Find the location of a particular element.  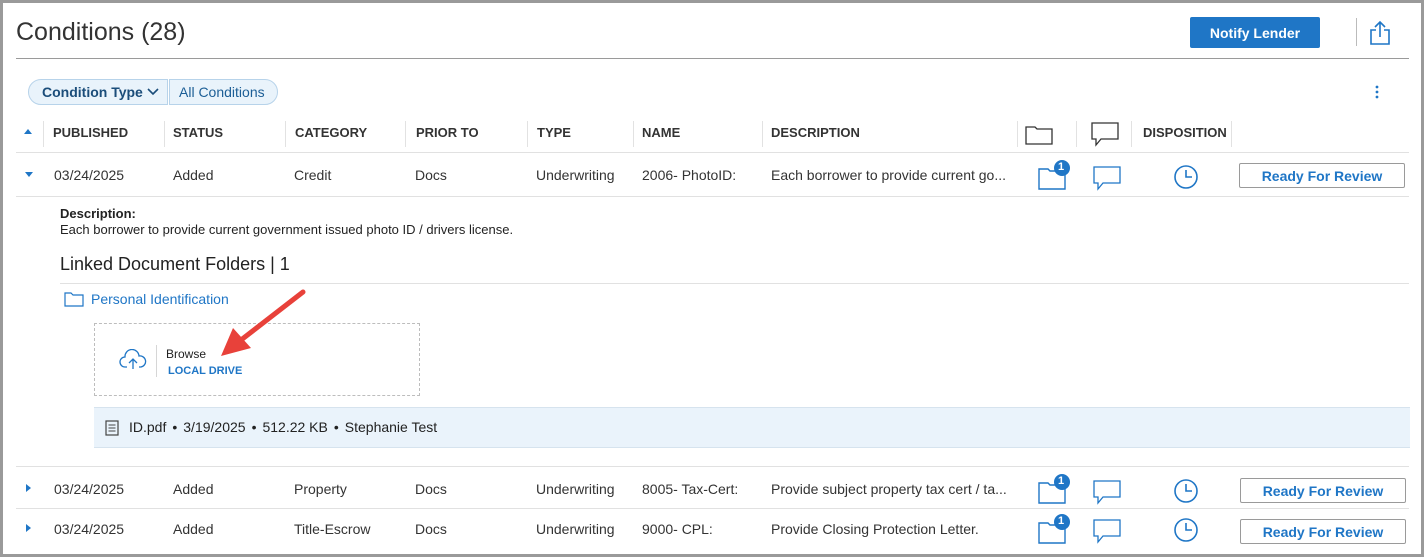

cell-category: Title-Escrow is located at coordinates (332, 529).